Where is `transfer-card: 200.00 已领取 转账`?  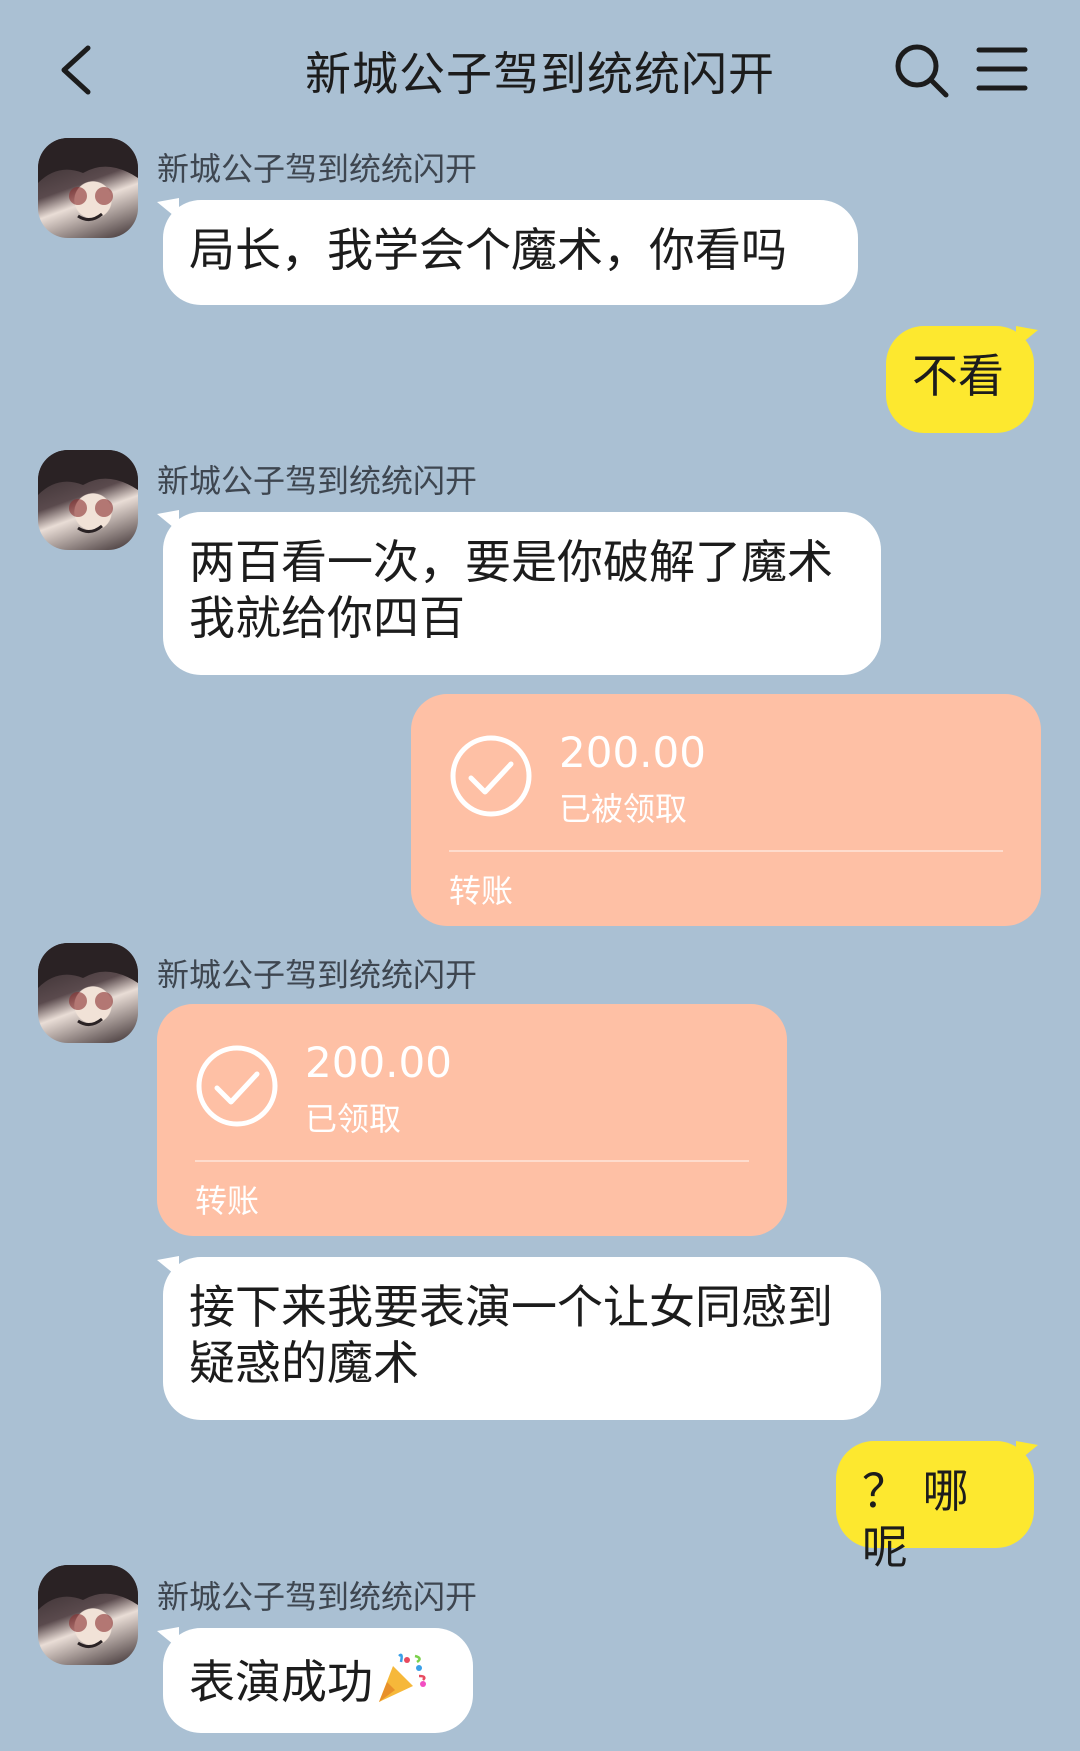 transfer-card: 200.00 已领取 转账 is located at coordinates (472, 1120).